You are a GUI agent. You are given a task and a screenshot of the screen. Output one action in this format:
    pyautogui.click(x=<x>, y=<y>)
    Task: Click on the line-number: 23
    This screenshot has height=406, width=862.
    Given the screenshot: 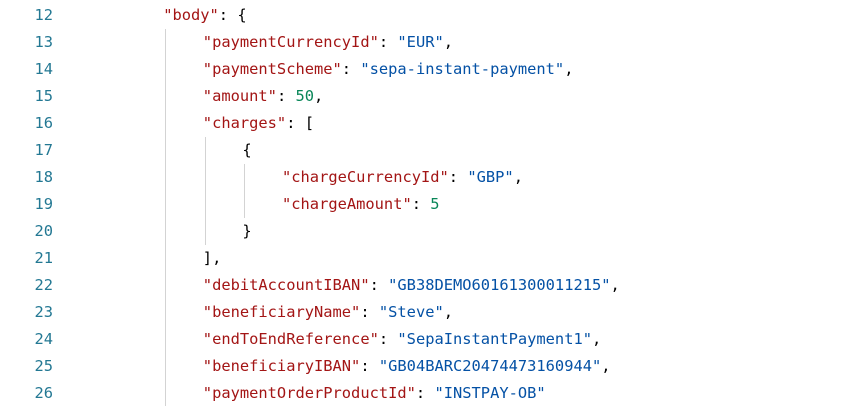 What is the action you would take?
    pyautogui.click(x=43, y=311)
    